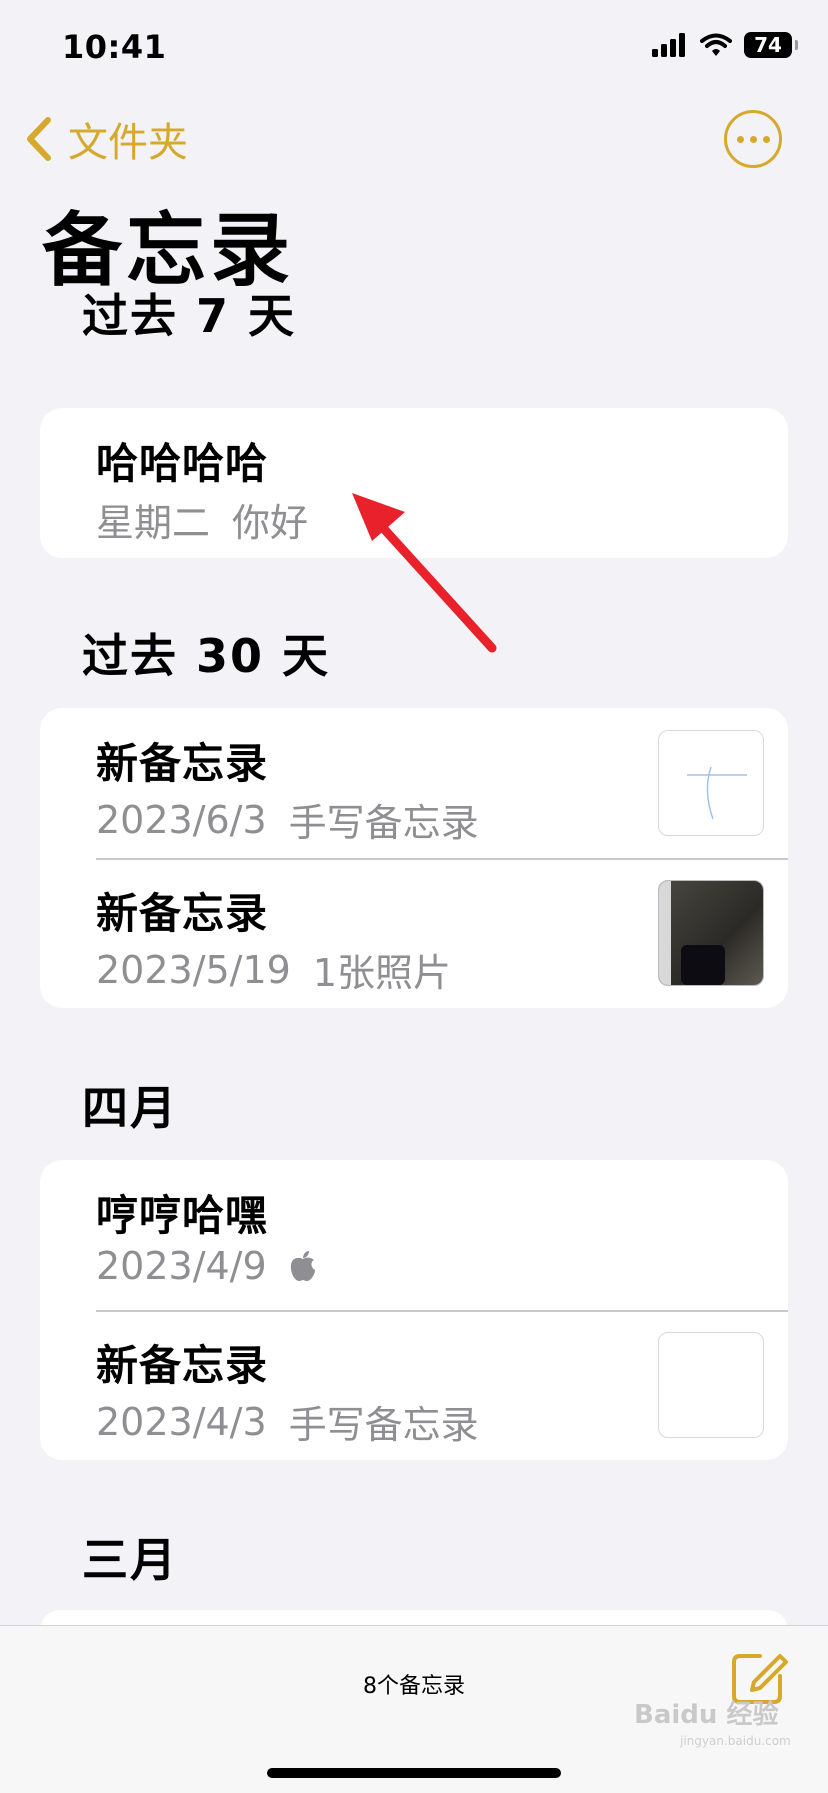 The width and height of the screenshot is (828, 1793). I want to click on notes-group-past-7-days: 哈哈哈哈 星期二 你好, so click(414, 483).